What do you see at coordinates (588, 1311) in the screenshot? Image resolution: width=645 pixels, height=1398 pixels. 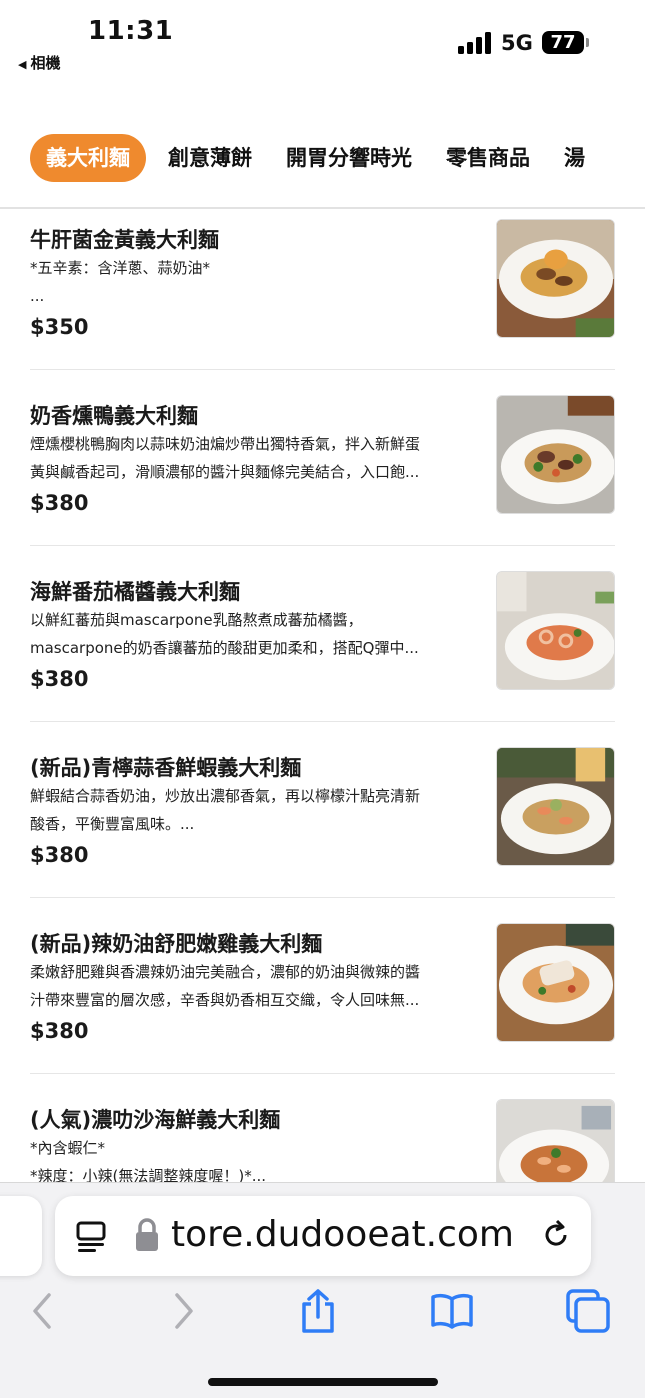 I see `tabs-icon` at bounding box center [588, 1311].